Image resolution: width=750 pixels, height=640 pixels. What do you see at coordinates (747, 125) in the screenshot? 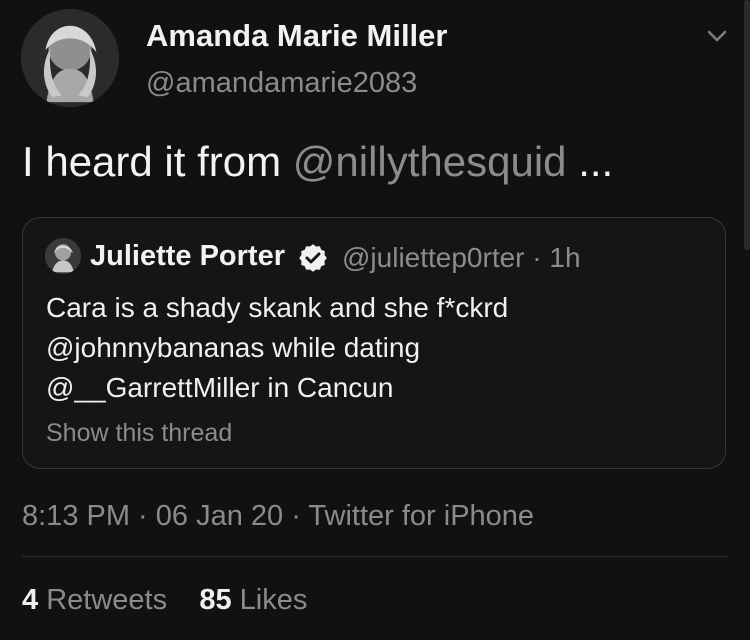
I see `scrollbar` at bounding box center [747, 125].